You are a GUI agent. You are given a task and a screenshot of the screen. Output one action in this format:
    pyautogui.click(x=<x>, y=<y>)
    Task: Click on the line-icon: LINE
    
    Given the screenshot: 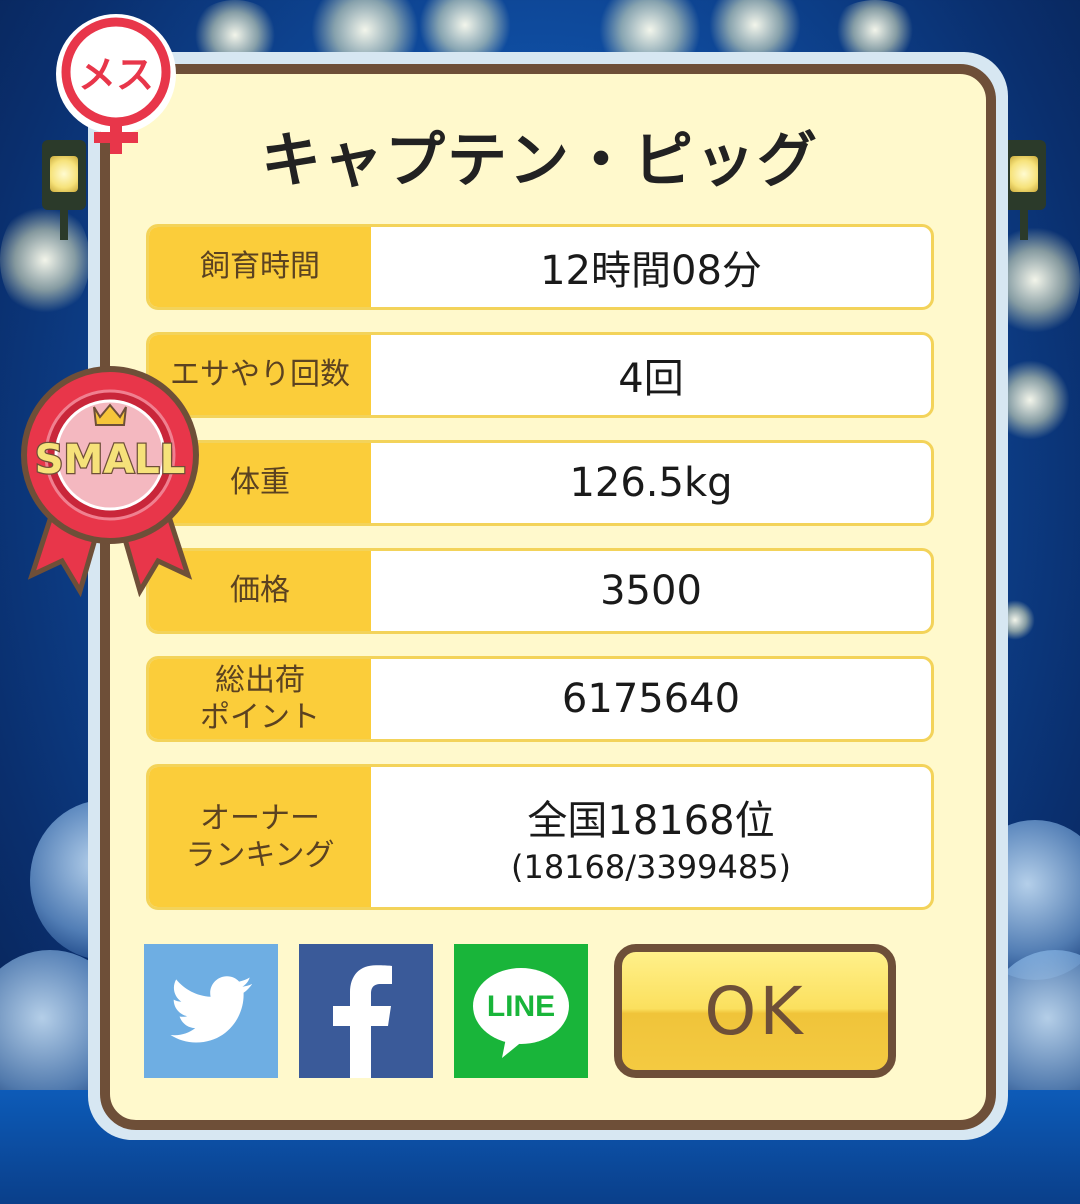 What is the action you would take?
    pyautogui.click(x=521, y=1013)
    